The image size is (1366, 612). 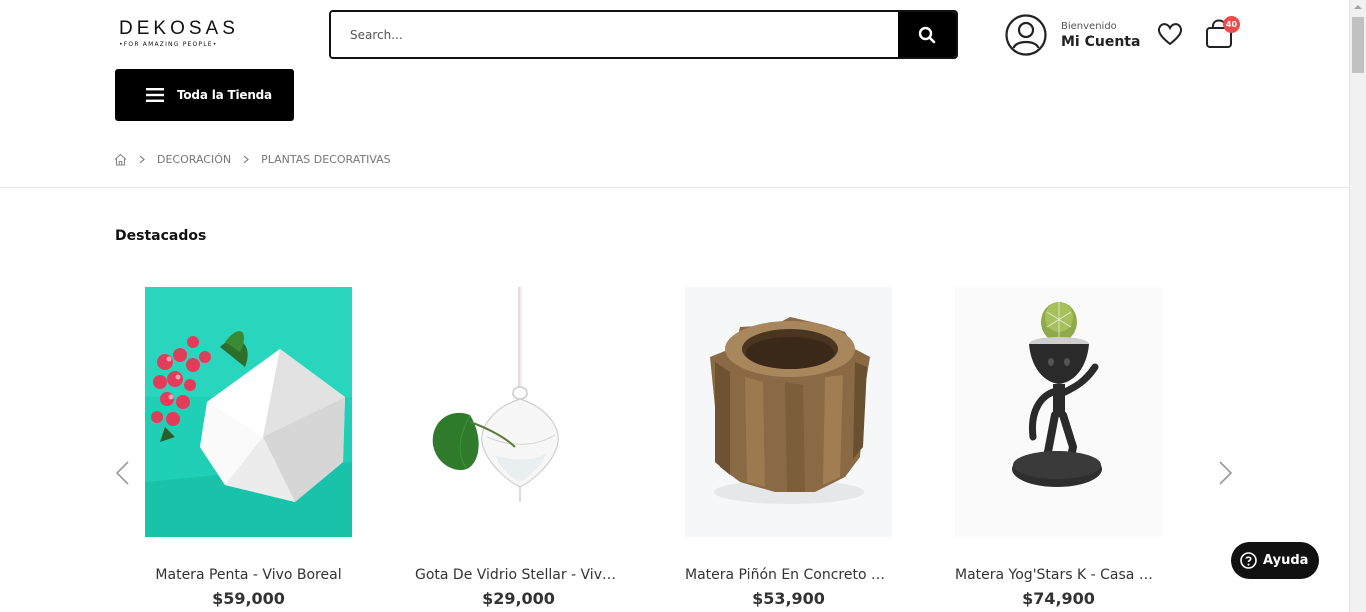 What do you see at coordinates (1058, 575) in the screenshot?
I see `product-name: Matera Yog'Stars K - Casa Rainbow` at bounding box center [1058, 575].